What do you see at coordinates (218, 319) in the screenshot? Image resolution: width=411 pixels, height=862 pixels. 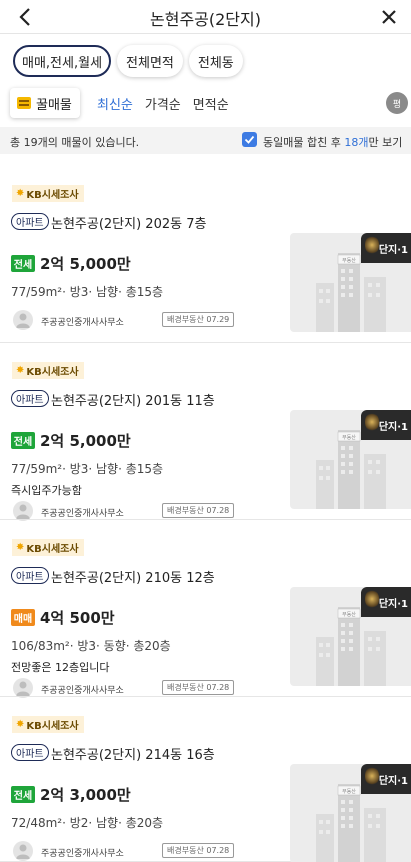 I see `listing-date: 07.29` at bounding box center [218, 319].